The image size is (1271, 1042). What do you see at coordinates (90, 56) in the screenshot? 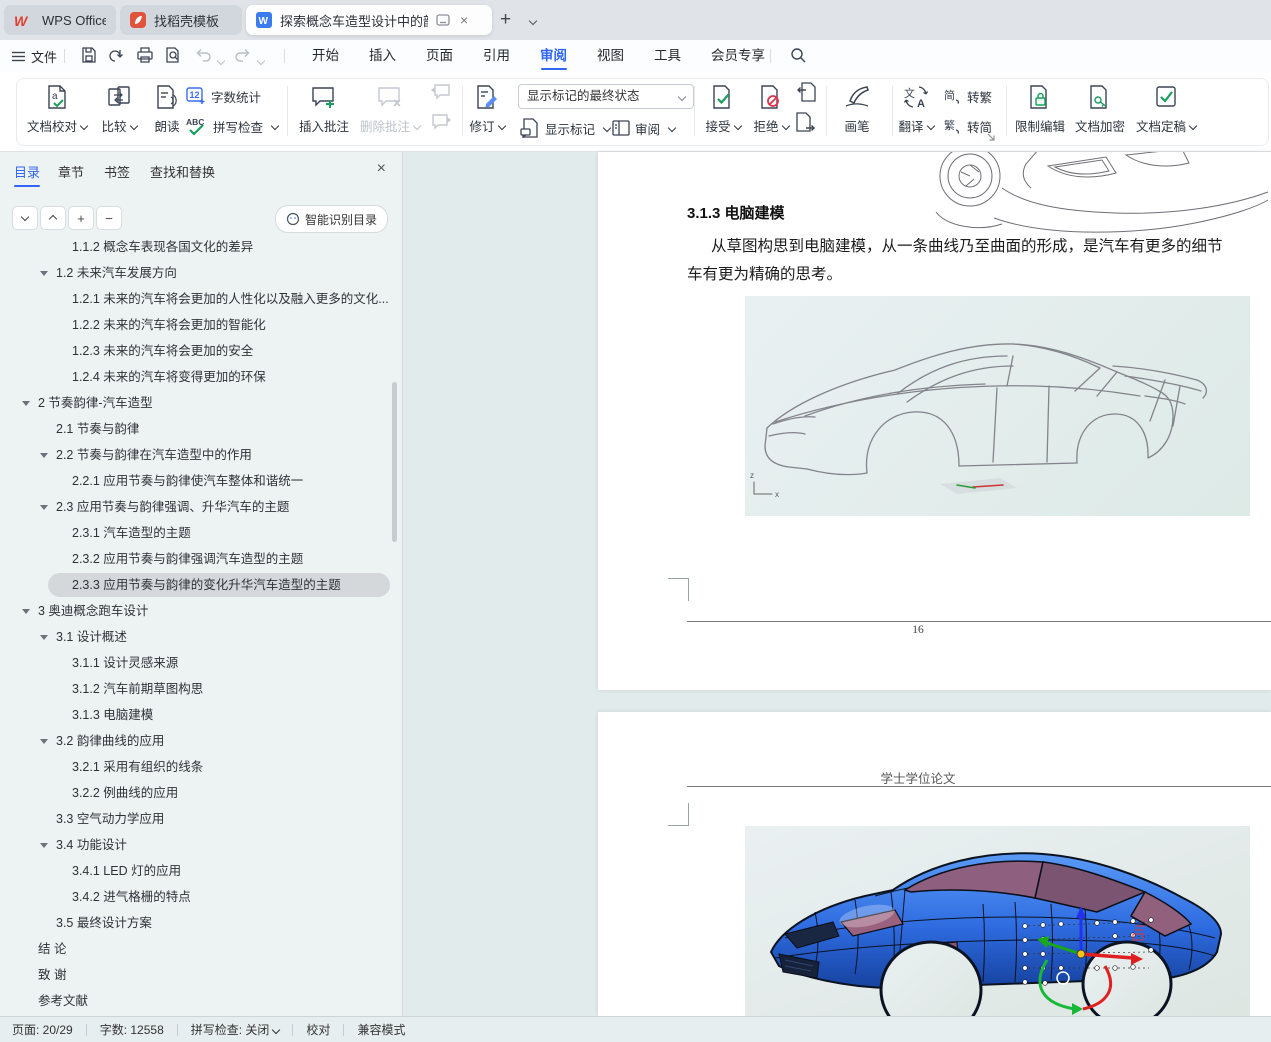
I see `save-icon` at bounding box center [90, 56].